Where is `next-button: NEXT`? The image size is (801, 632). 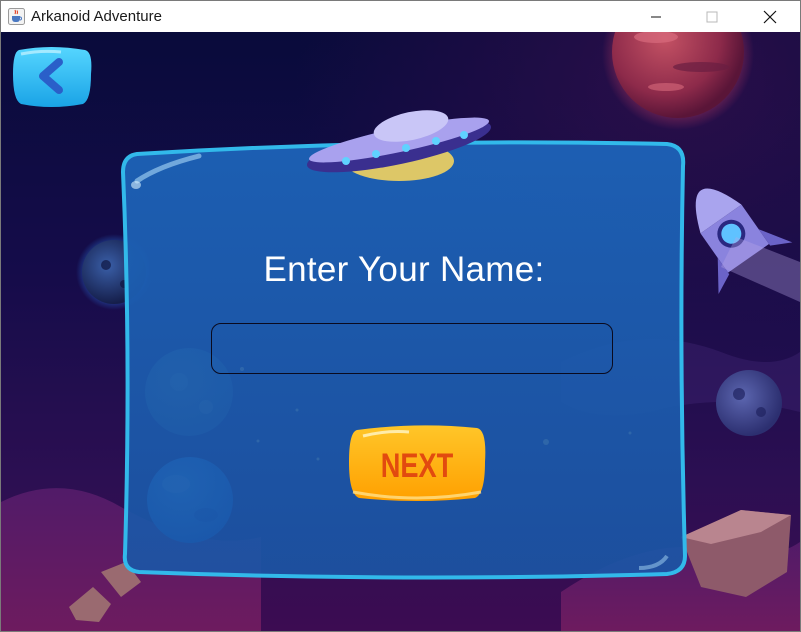
next-button: NEXT is located at coordinates (417, 463).